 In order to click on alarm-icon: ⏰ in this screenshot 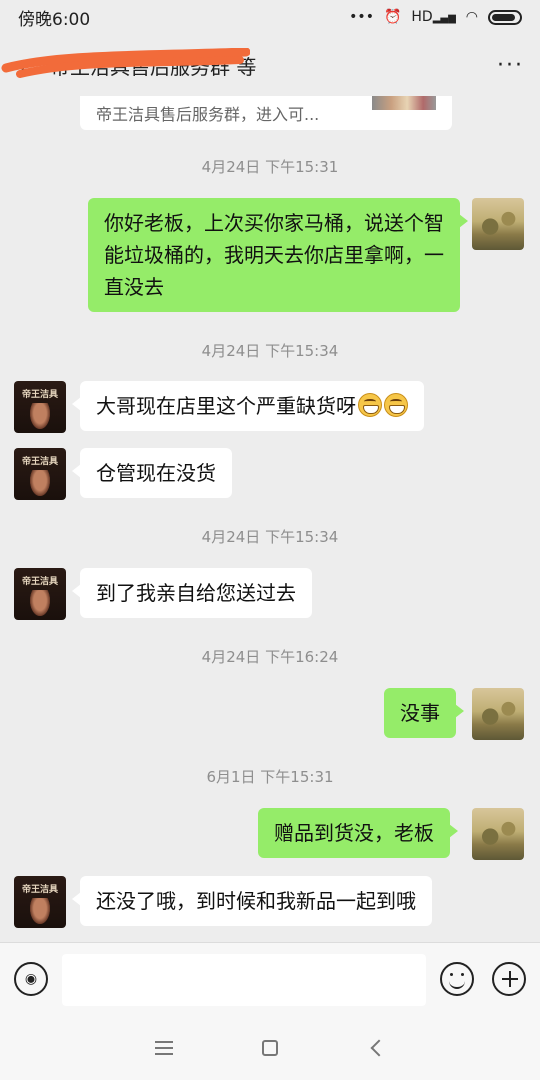, I will do `click(392, 17)`.